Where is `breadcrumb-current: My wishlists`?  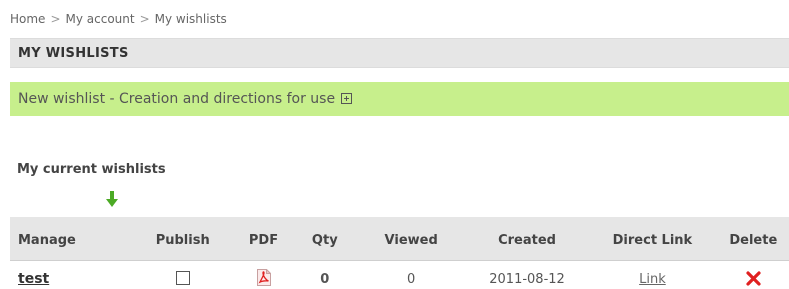
breadcrumb-current: My wishlists is located at coordinates (190, 19).